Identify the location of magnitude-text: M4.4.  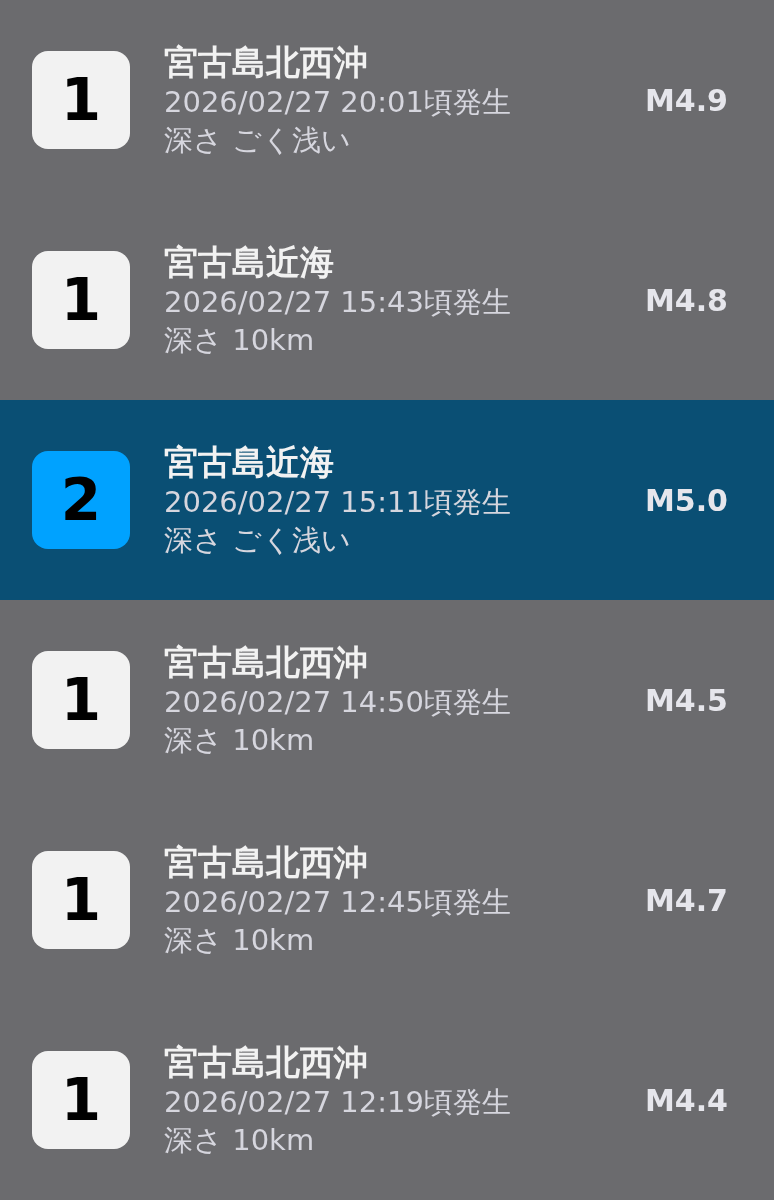
(686, 1100).